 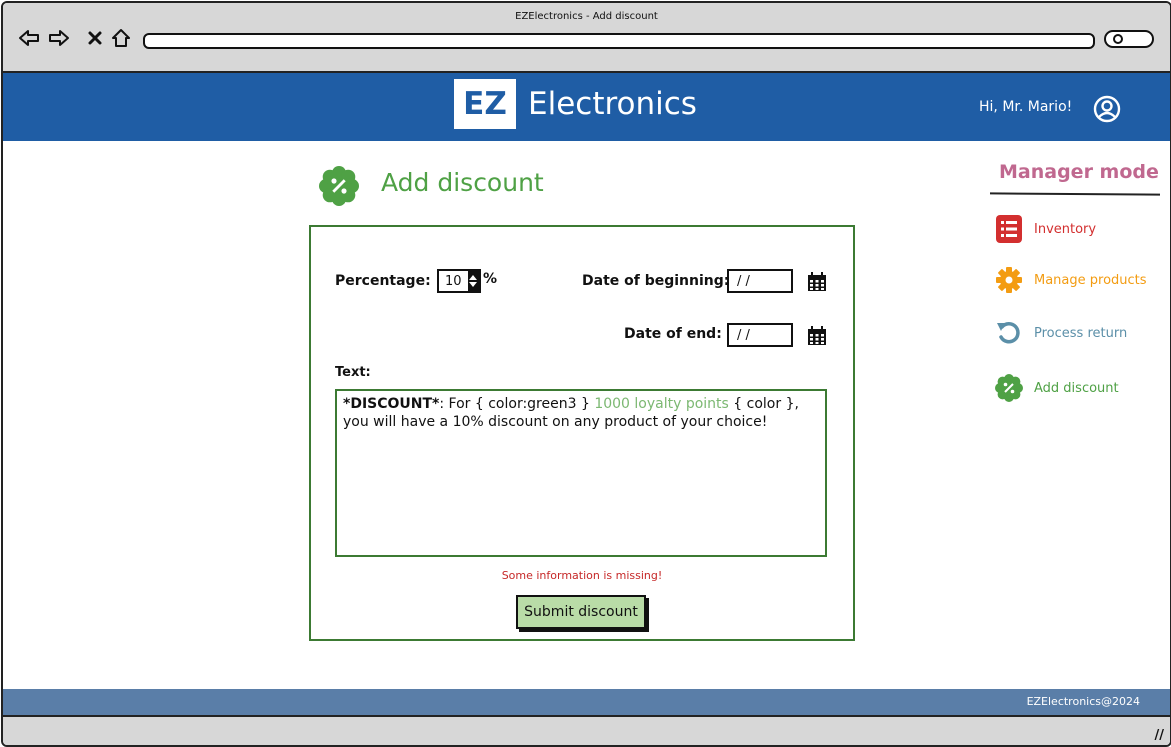 I want to click on submit-discount-button: Submit discount, so click(x=581, y=612).